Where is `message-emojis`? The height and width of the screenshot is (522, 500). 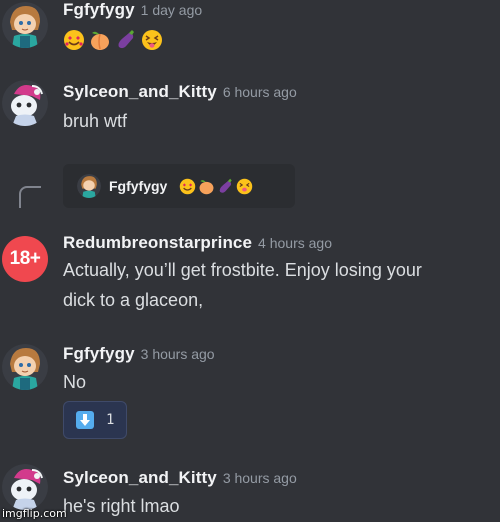
message-emojis is located at coordinates (113, 40).